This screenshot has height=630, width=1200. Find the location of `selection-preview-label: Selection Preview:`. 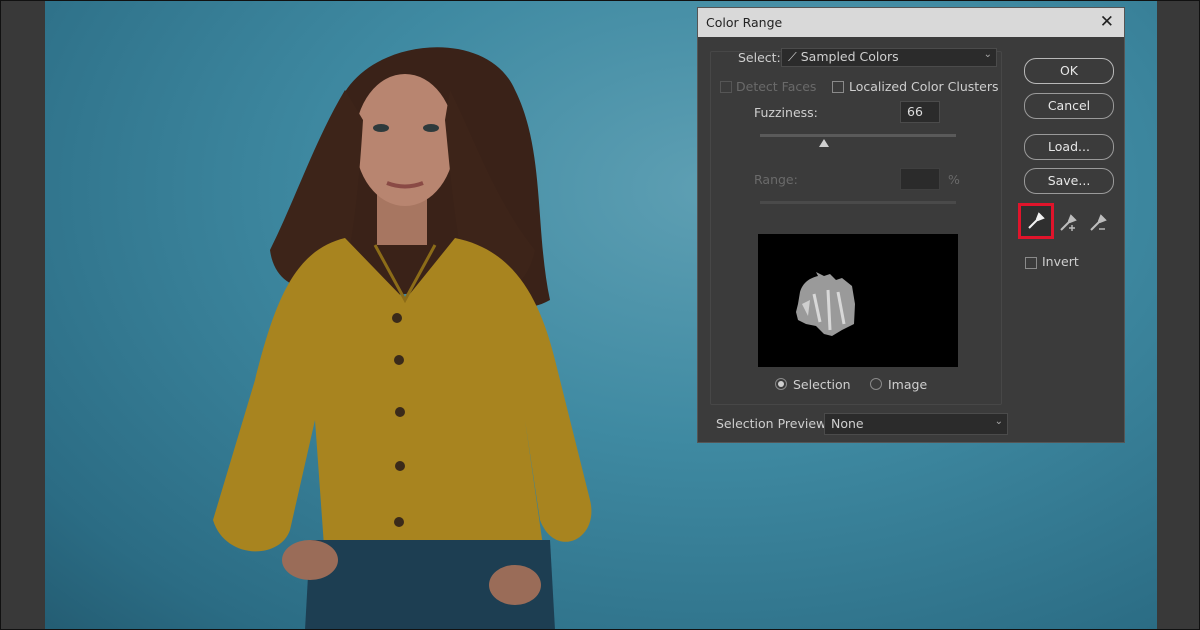

selection-preview-label: Selection Preview: is located at coordinates (773, 423).